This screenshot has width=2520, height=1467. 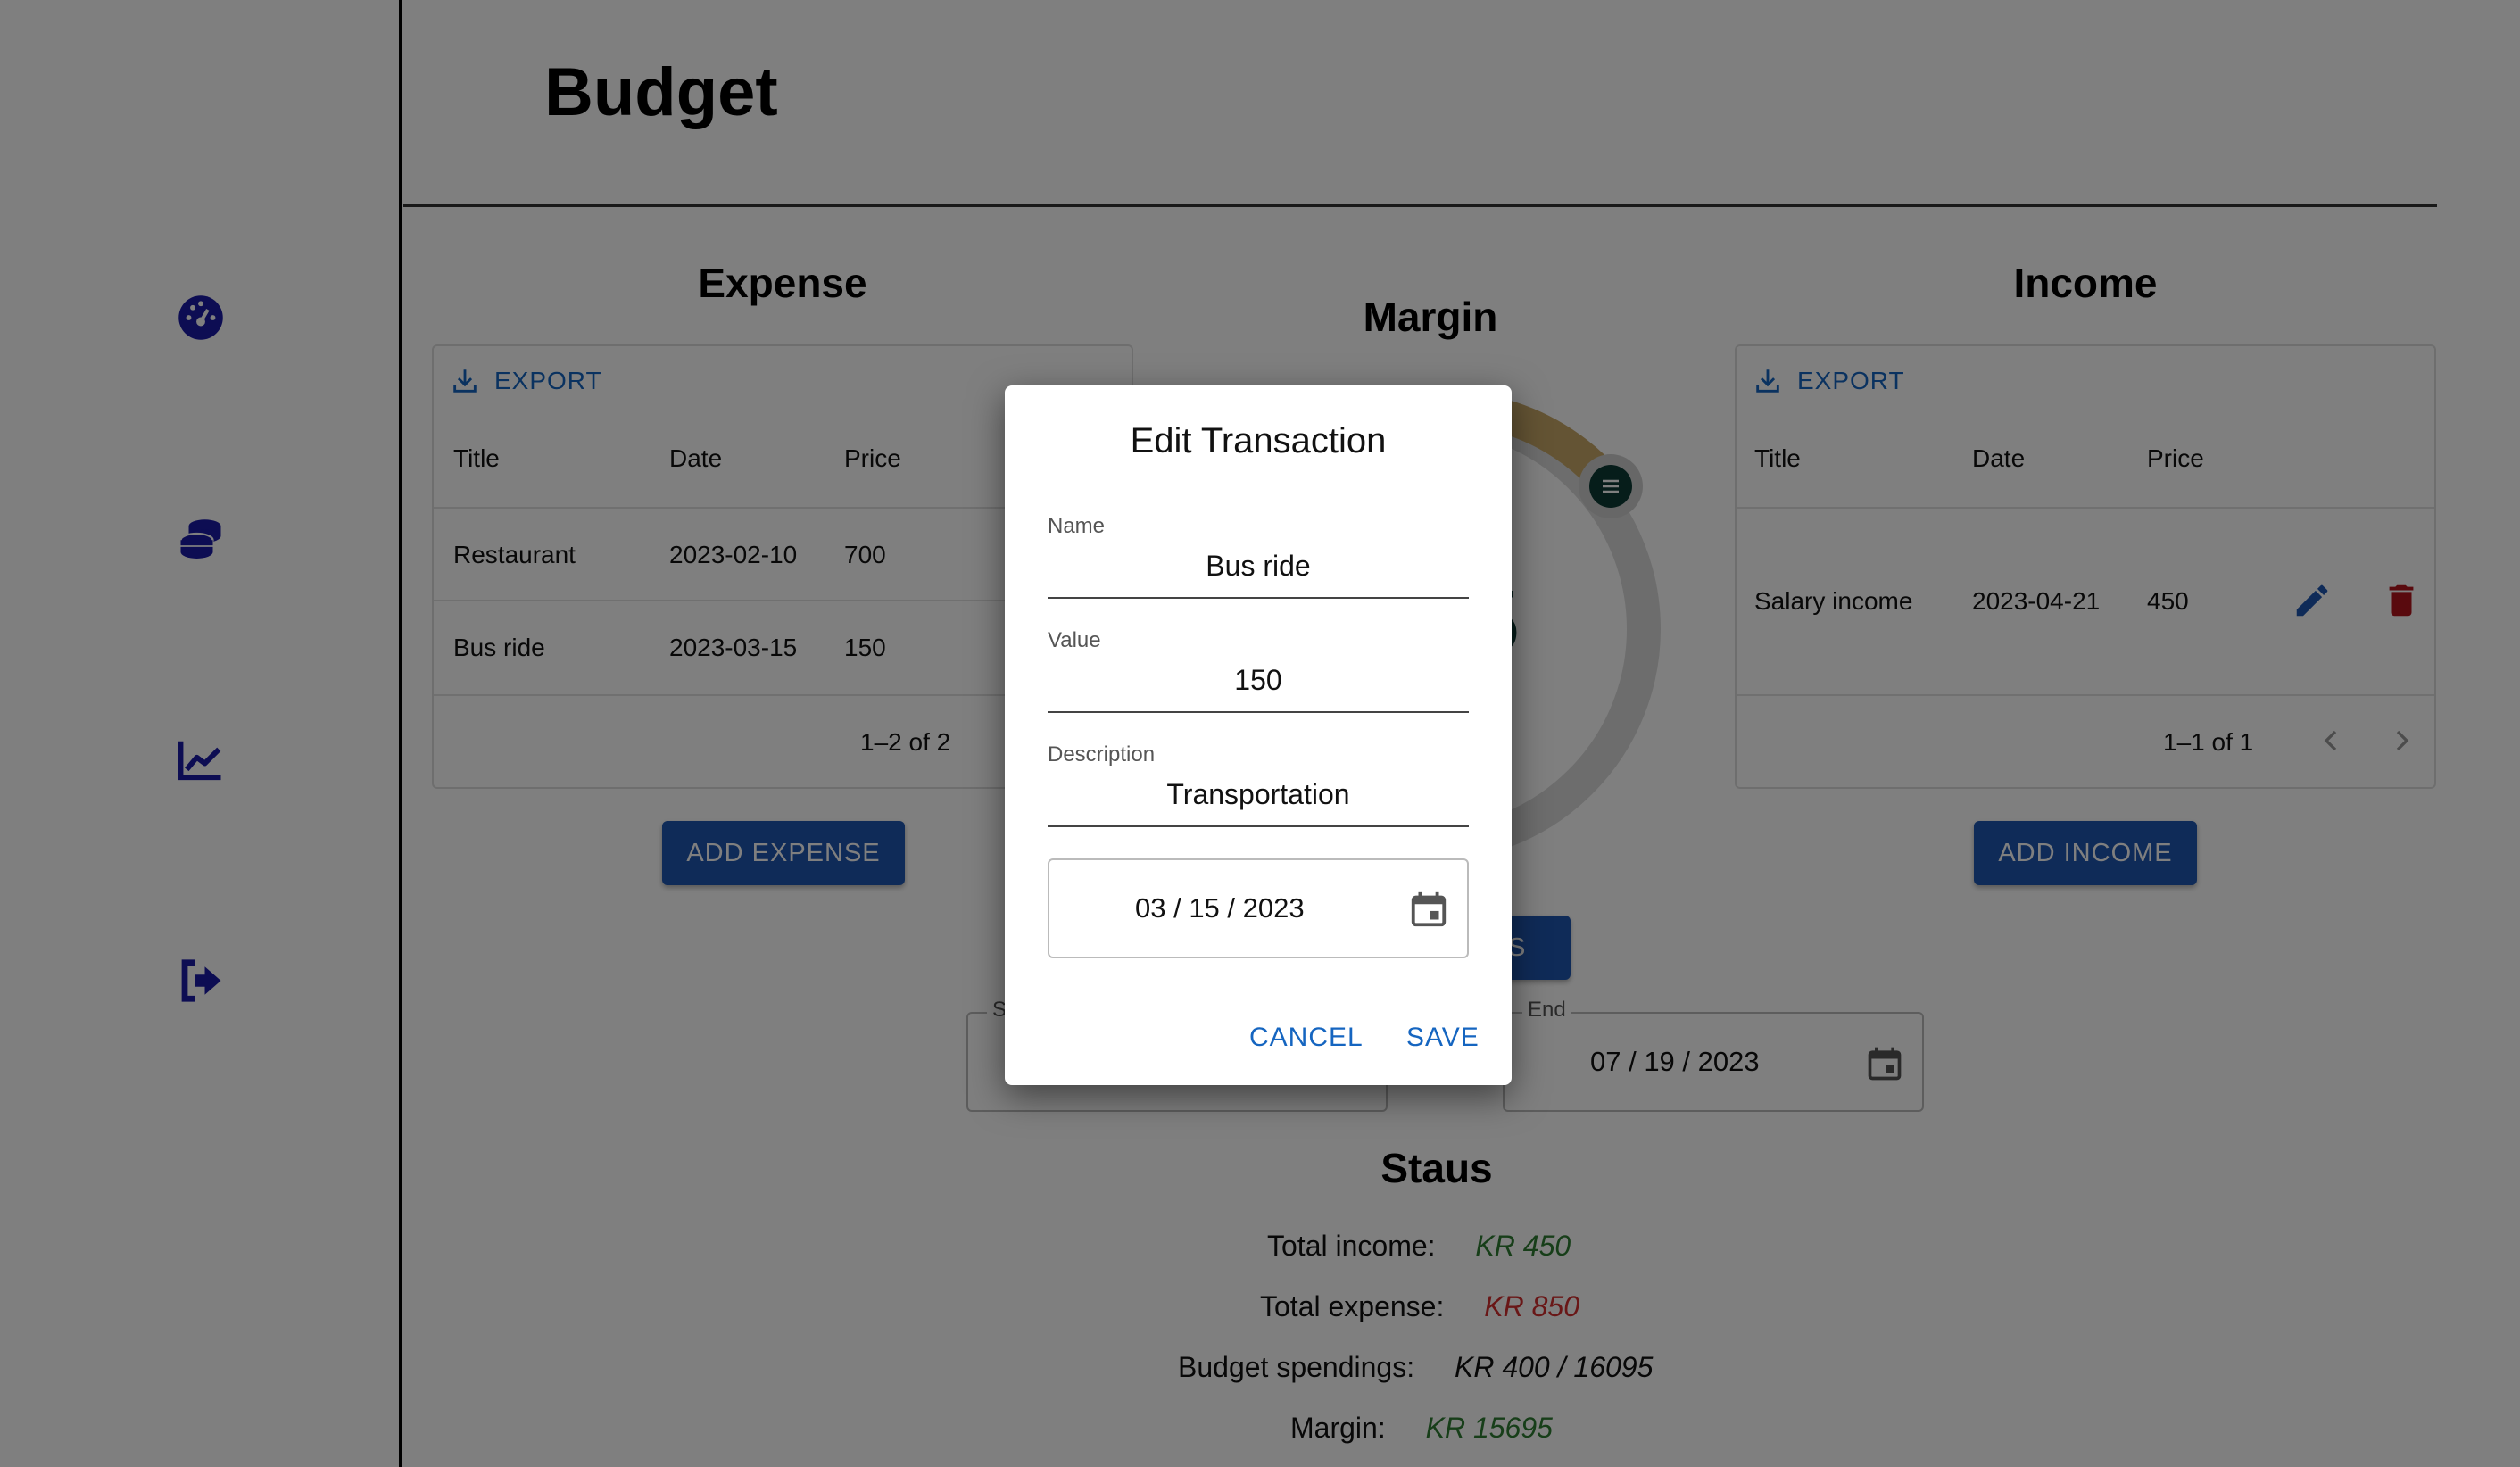 What do you see at coordinates (1220, 908) in the screenshot?
I see `transaction-date-value: 03 / 15 / 2023` at bounding box center [1220, 908].